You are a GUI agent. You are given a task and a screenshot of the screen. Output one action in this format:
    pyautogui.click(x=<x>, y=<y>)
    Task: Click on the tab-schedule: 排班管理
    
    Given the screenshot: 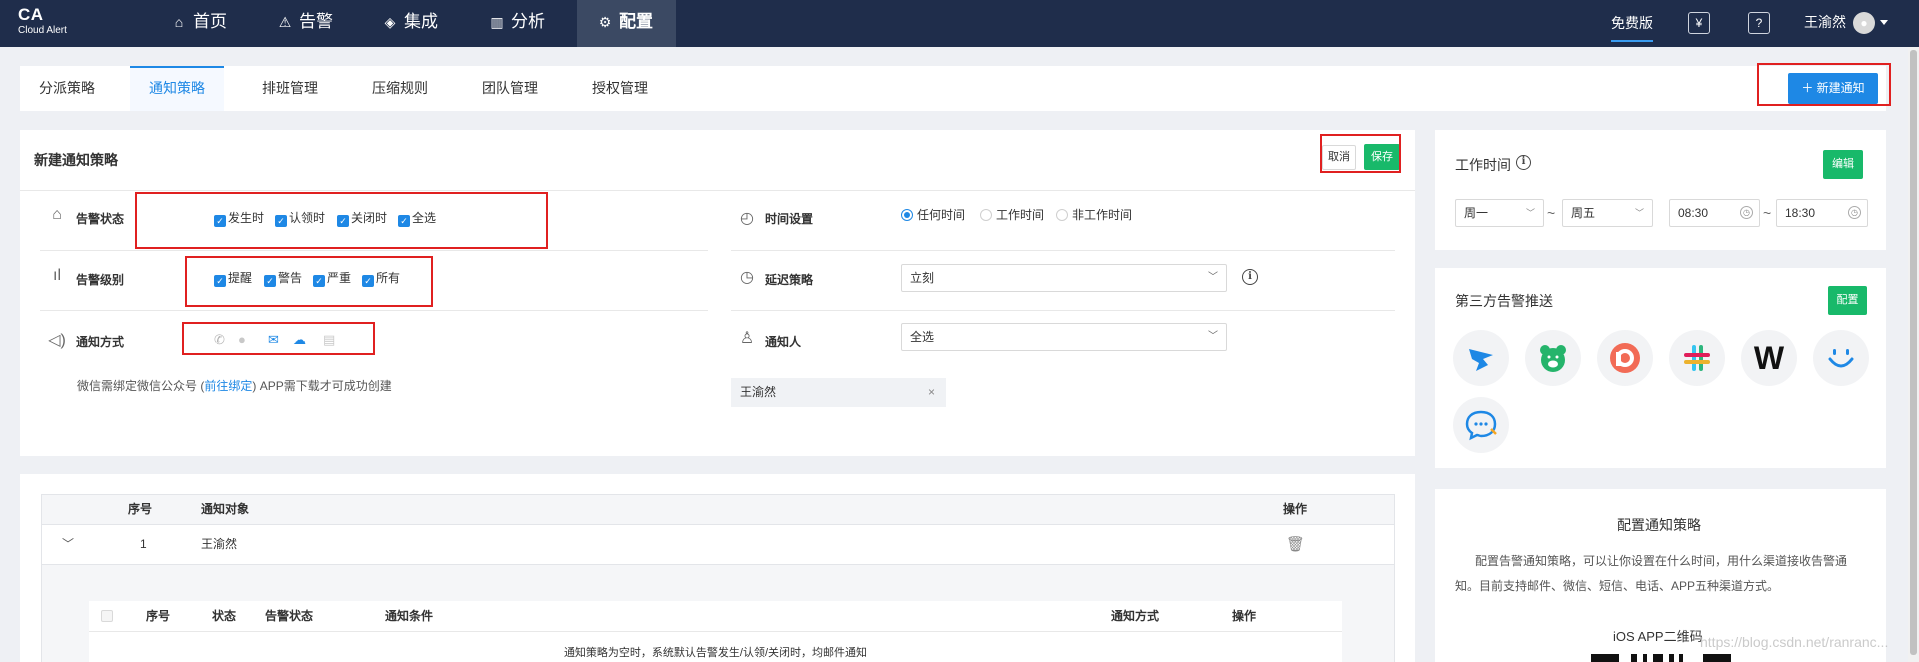 What is the action you would take?
    pyautogui.click(x=290, y=88)
    